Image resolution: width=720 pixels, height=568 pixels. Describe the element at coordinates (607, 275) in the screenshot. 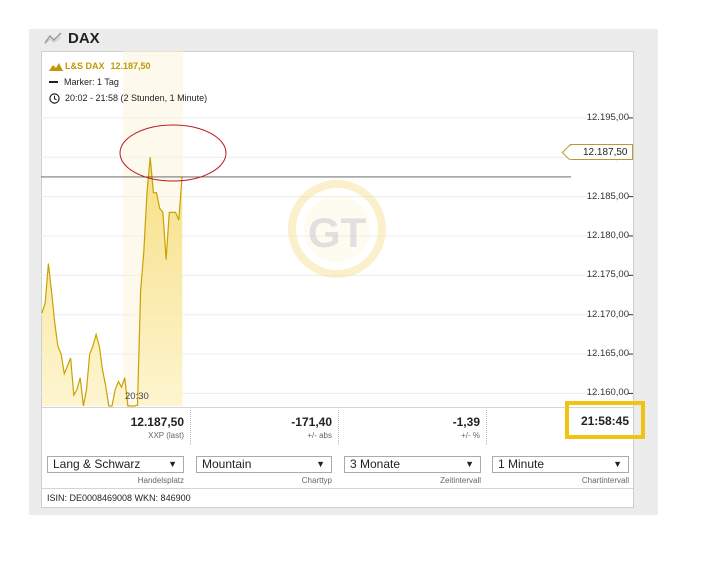

I see `y-tick-label: 12.175,00` at that location.